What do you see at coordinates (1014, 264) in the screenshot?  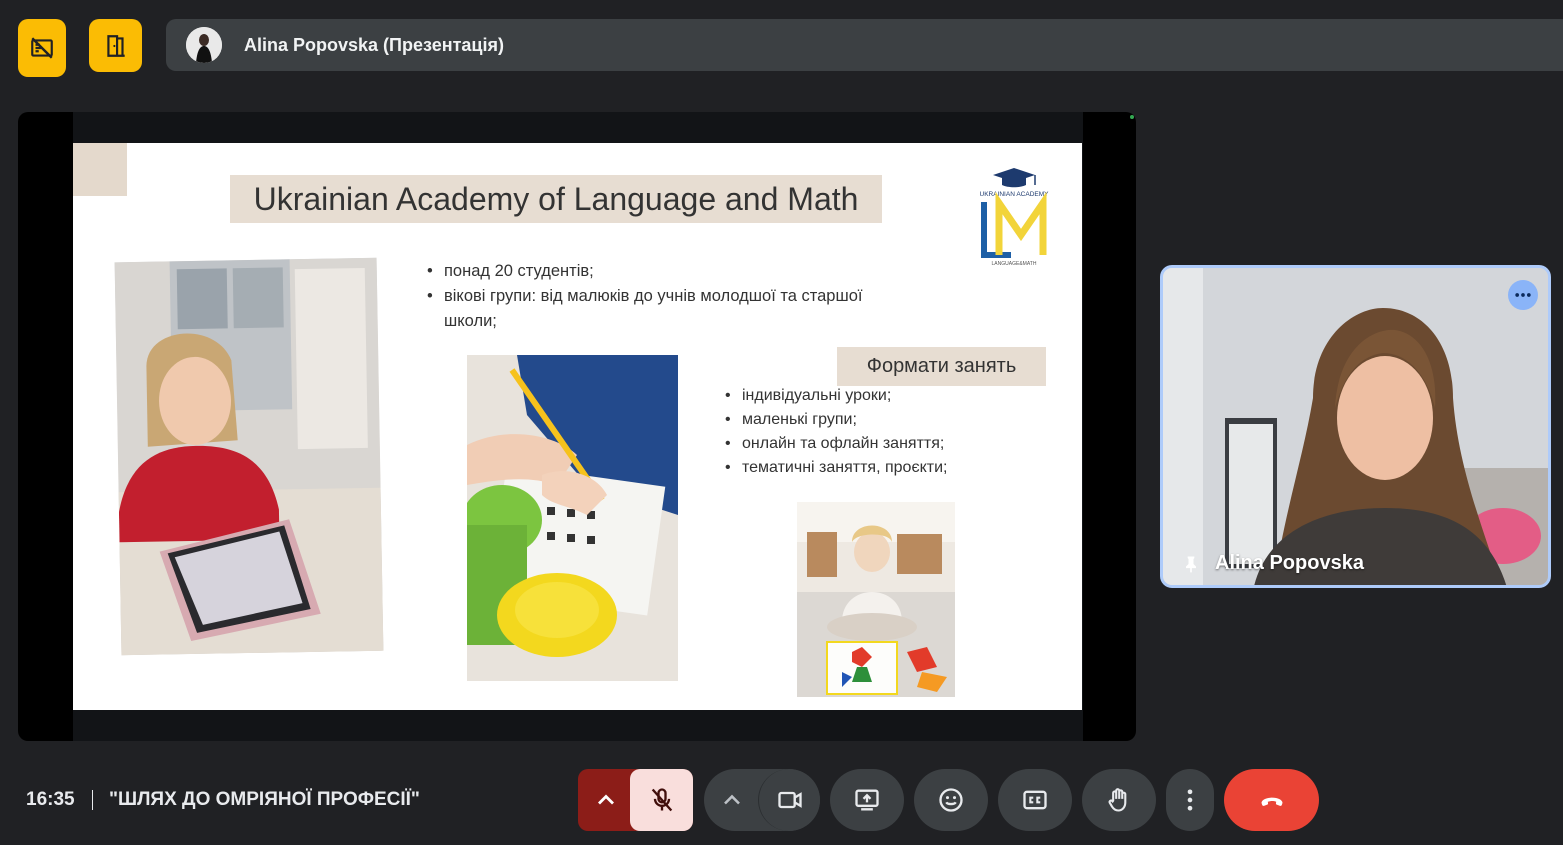 I see `logo-bottom-text: LANGUAGE&MATH` at bounding box center [1014, 264].